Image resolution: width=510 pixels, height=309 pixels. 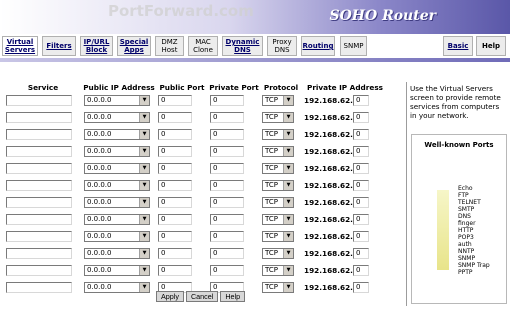 I want to click on port-item: SNMP, so click(x=467, y=258).